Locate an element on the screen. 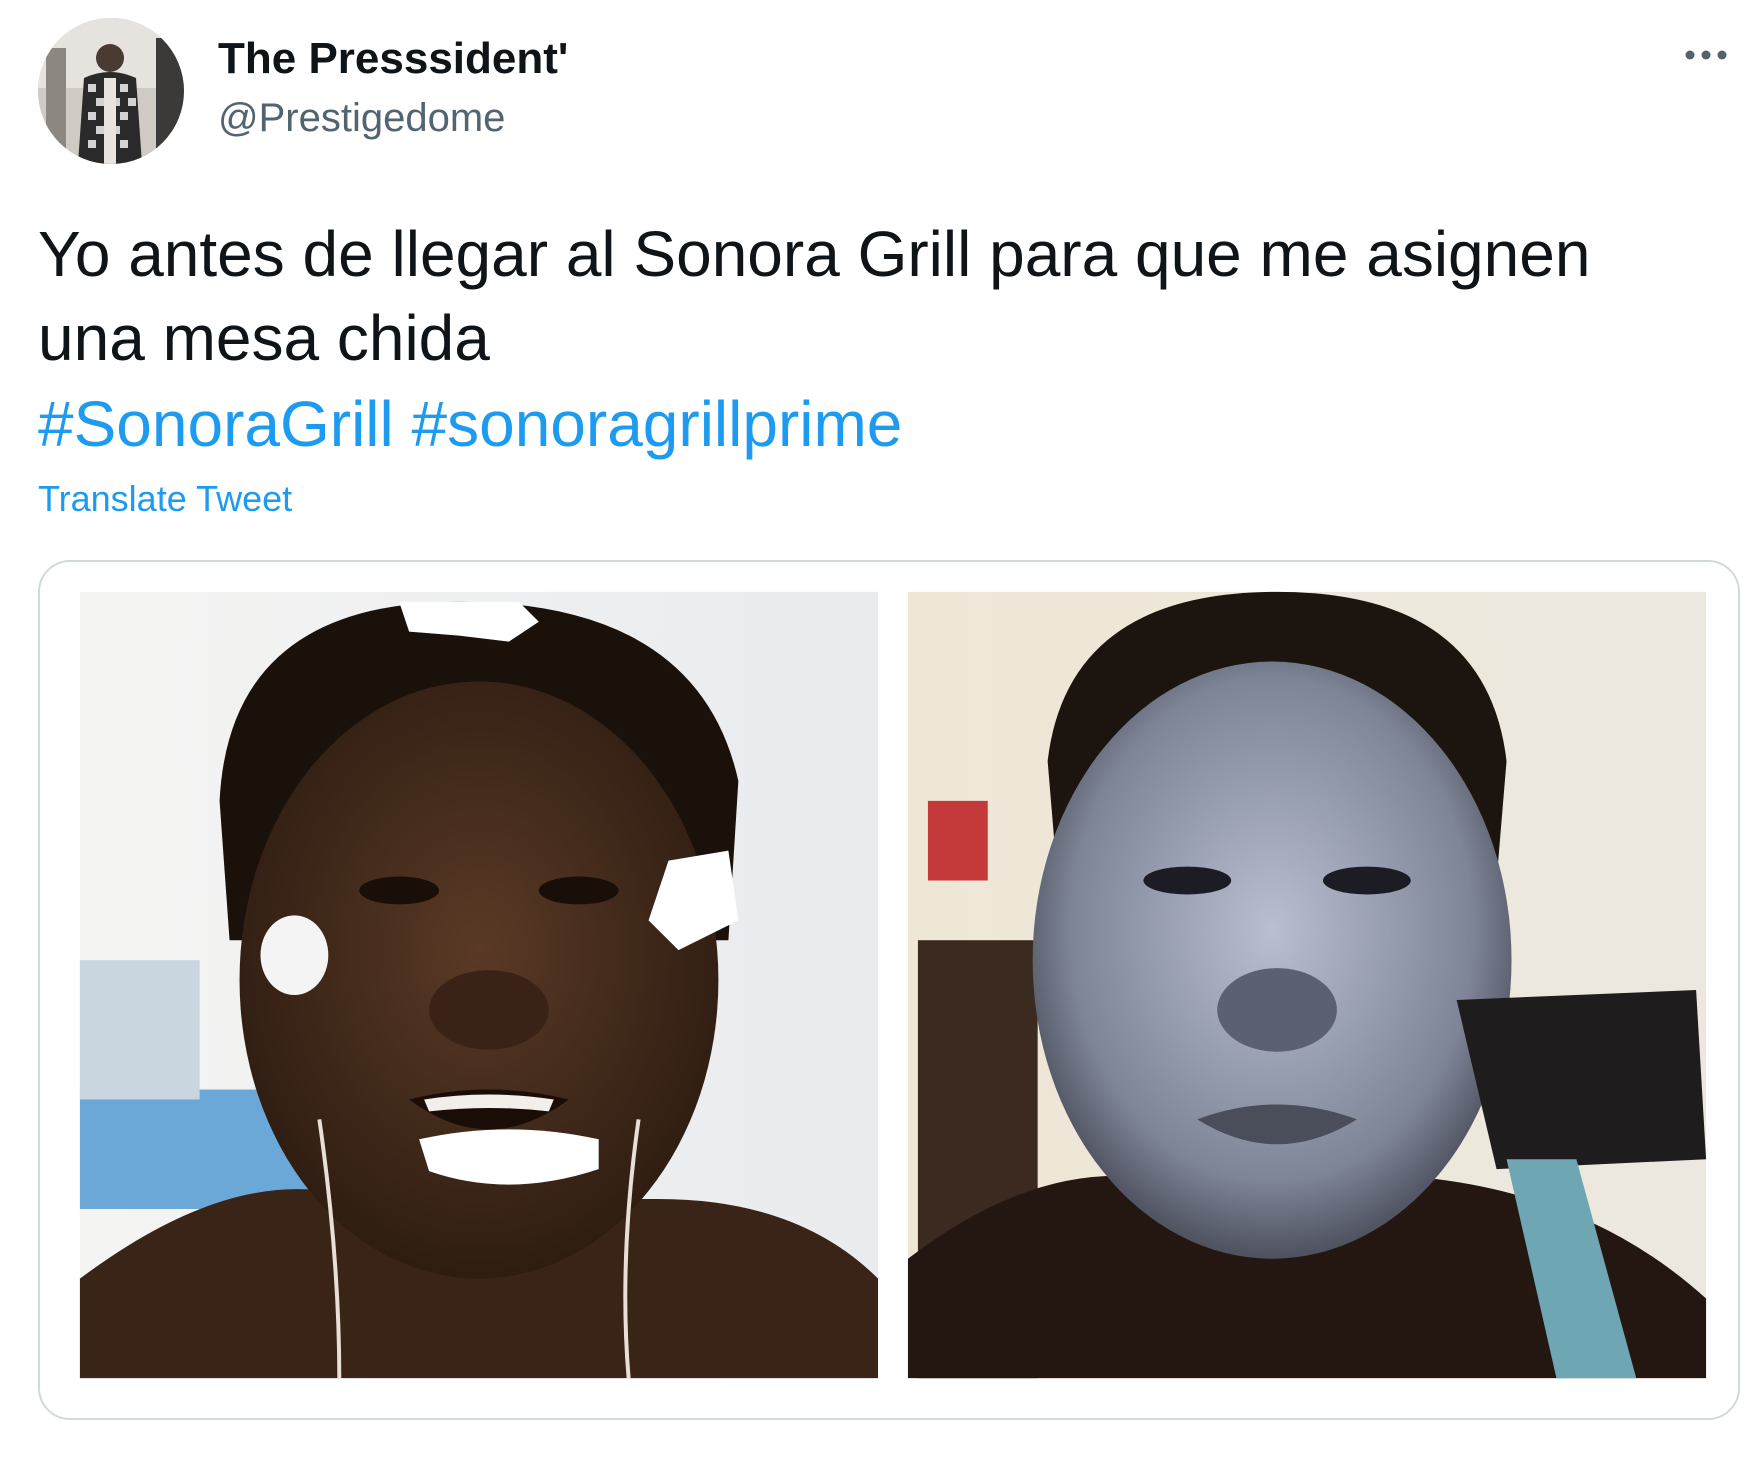  ellipsis-icon is located at coordinates (1706, 55).